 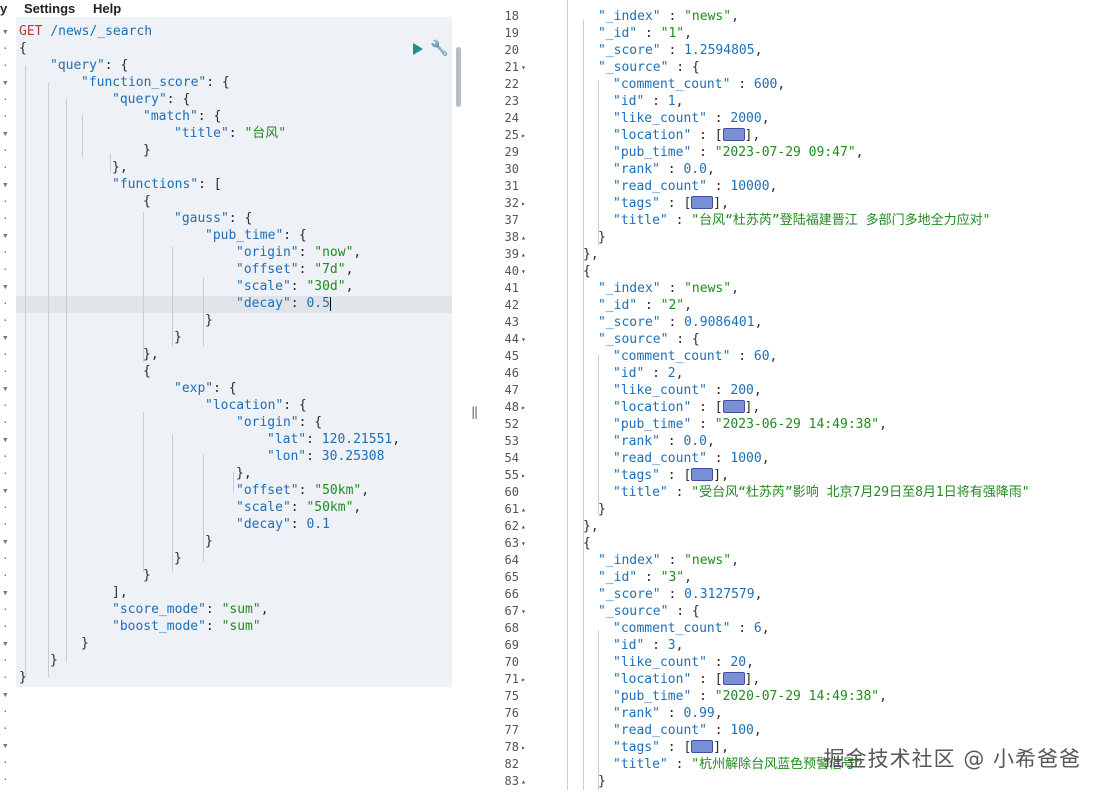 I want to click on code-token: : {, so click(x=295, y=235).